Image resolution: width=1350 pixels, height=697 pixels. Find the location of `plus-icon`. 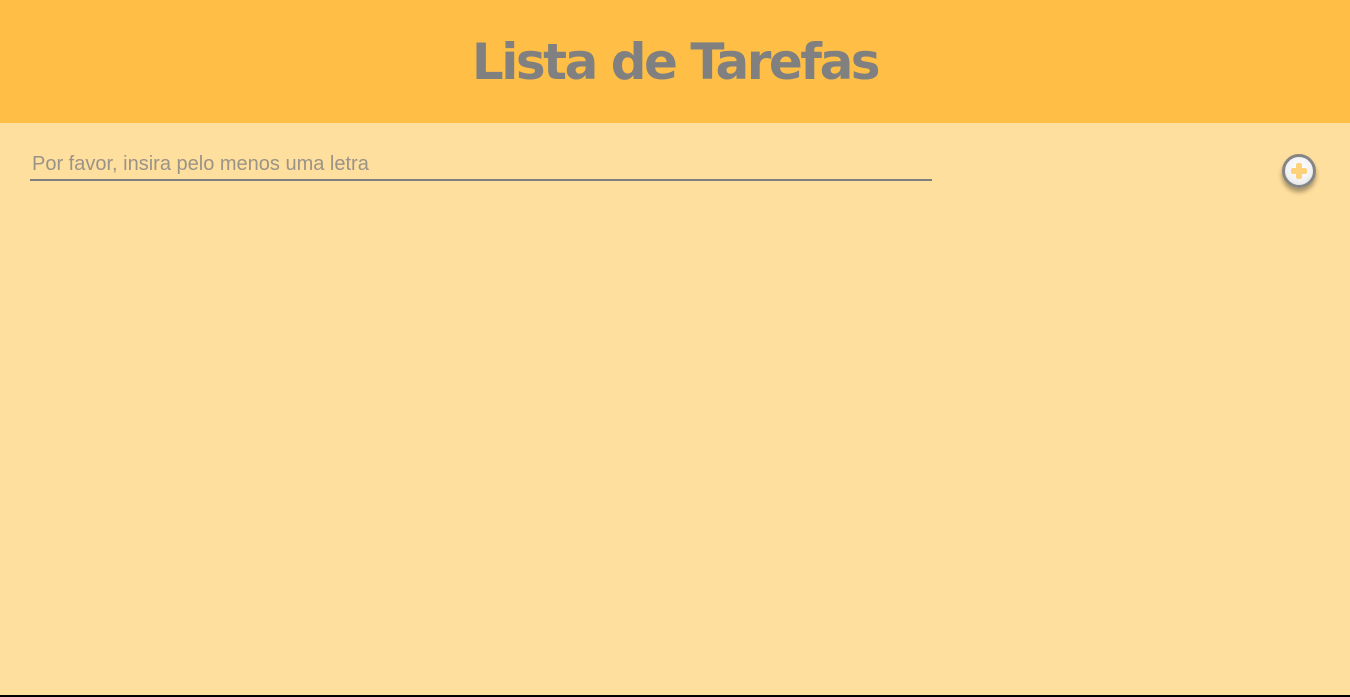

plus-icon is located at coordinates (1299, 171).